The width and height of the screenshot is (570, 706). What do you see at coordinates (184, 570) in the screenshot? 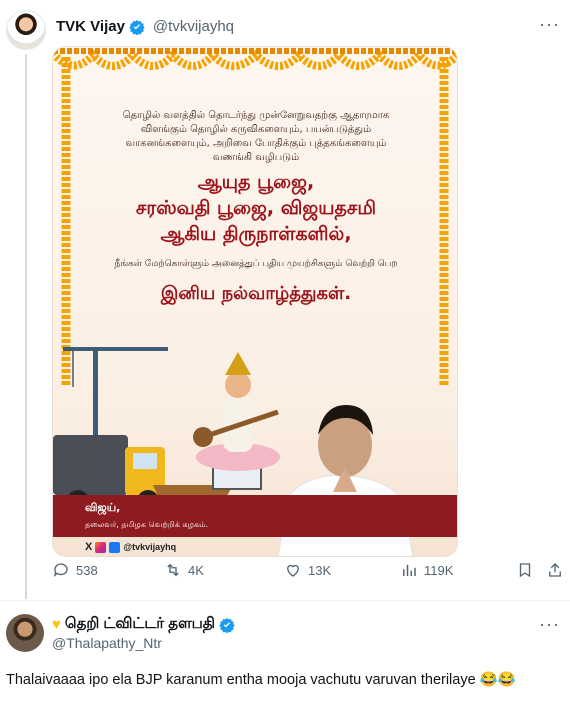
I see `retweet-button: 4K` at bounding box center [184, 570].